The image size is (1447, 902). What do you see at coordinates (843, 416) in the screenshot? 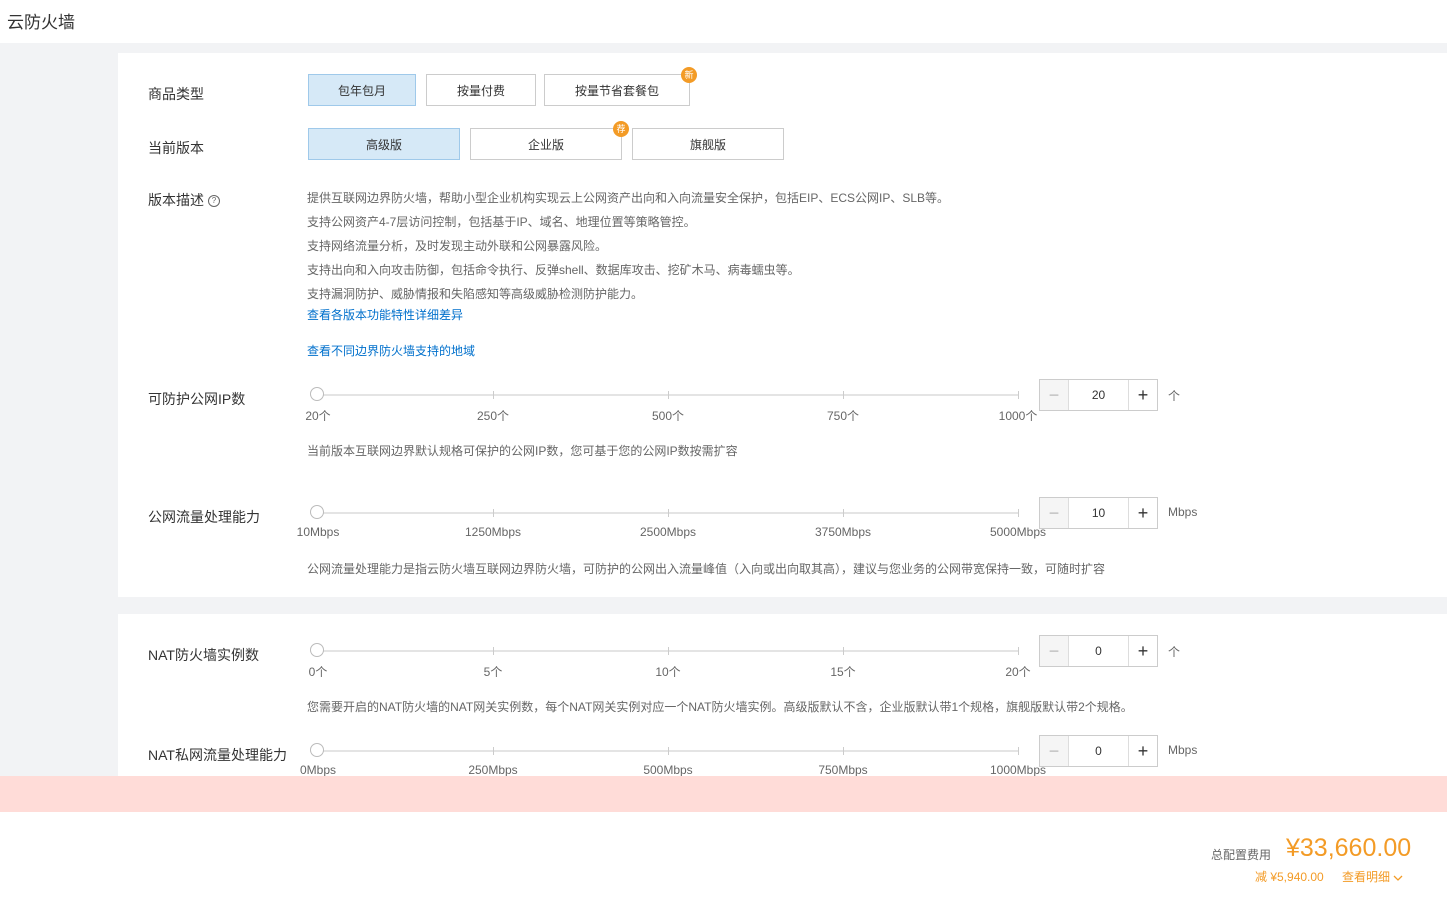
I see `slider-tick-label: 750个` at bounding box center [843, 416].